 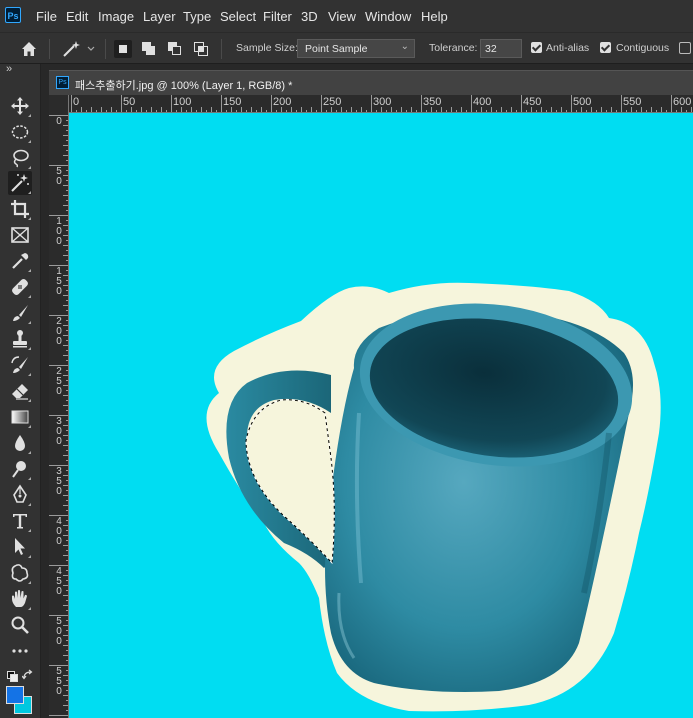 What do you see at coordinates (434, 16) in the screenshot?
I see `menu-help: Help` at bounding box center [434, 16].